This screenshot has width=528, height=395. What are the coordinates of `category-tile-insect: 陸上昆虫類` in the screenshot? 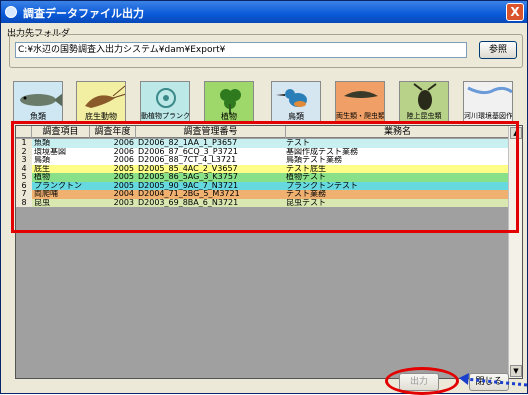 It's located at (424, 102).